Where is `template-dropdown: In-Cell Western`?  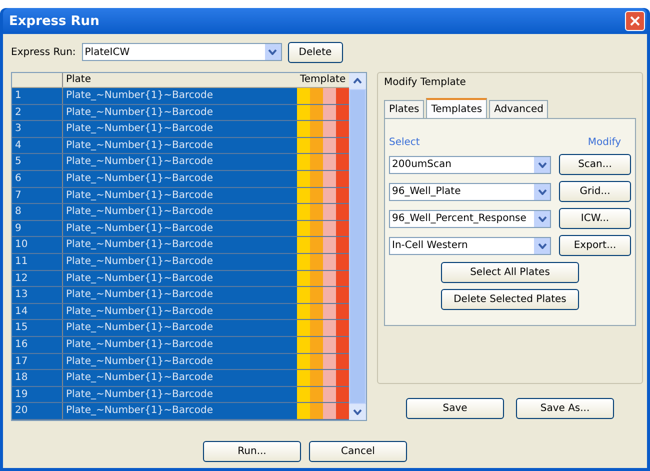
template-dropdown: In-Cell Western is located at coordinates (470, 245).